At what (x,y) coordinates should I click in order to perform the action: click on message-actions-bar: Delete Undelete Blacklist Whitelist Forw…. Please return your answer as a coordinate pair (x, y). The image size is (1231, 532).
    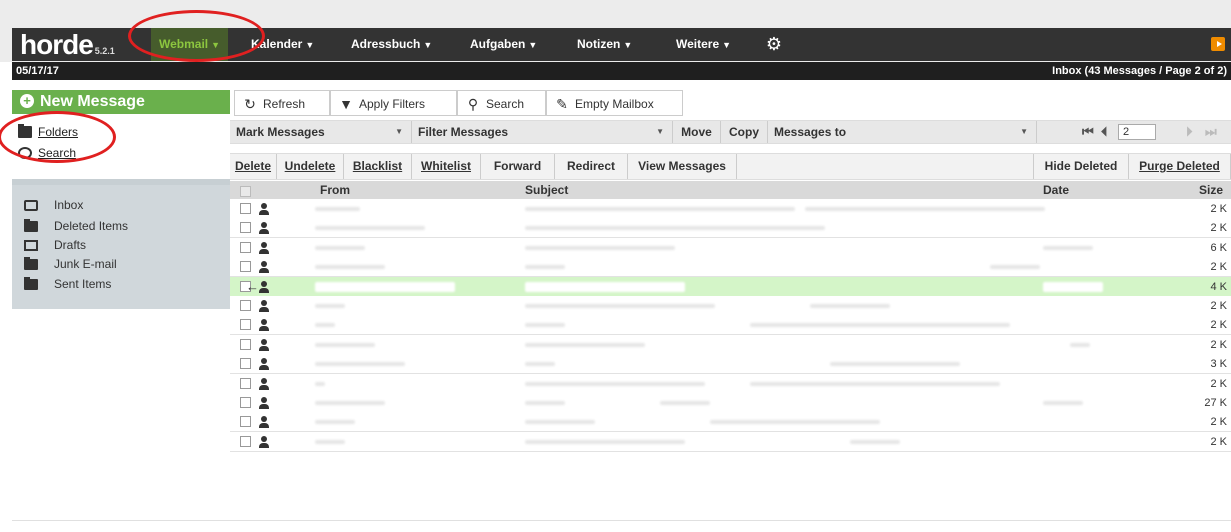
    Looking at the image, I should click on (730, 166).